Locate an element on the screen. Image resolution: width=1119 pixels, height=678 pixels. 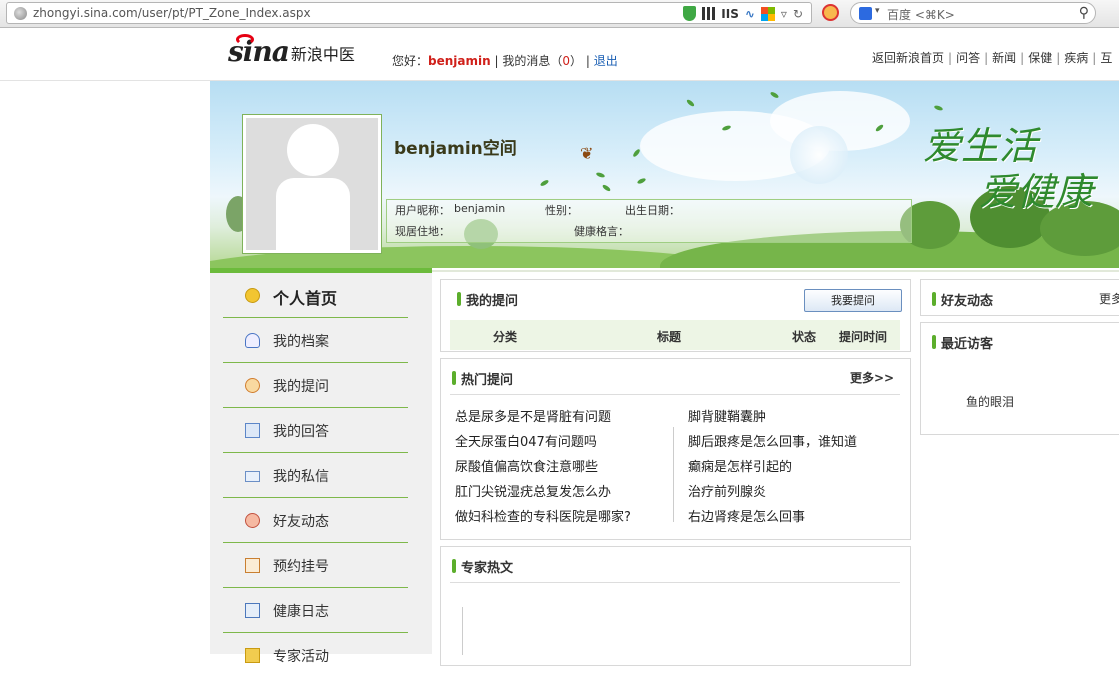
content-top-border is located at coordinates (775, 271).